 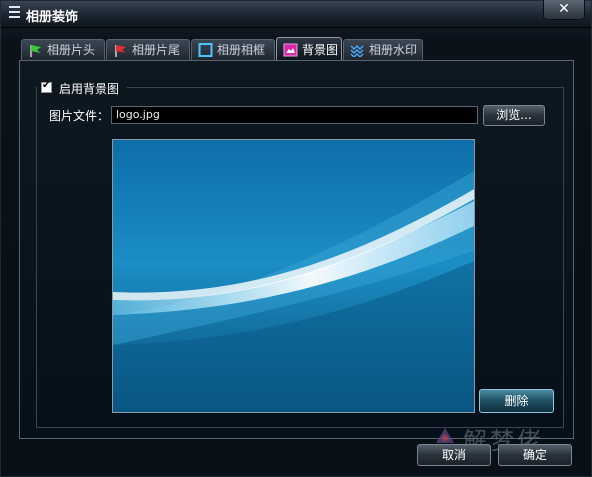 I want to click on ok-button: 确定, so click(x=535, y=455).